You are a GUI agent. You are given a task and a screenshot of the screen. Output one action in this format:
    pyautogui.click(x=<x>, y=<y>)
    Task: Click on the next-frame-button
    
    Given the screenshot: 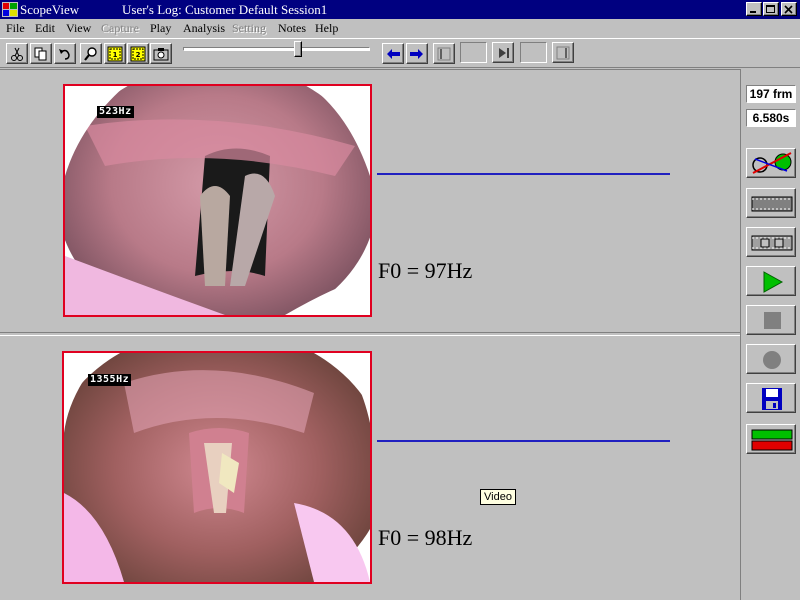 What is the action you would take?
    pyautogui.click(x=417, y=53)
    